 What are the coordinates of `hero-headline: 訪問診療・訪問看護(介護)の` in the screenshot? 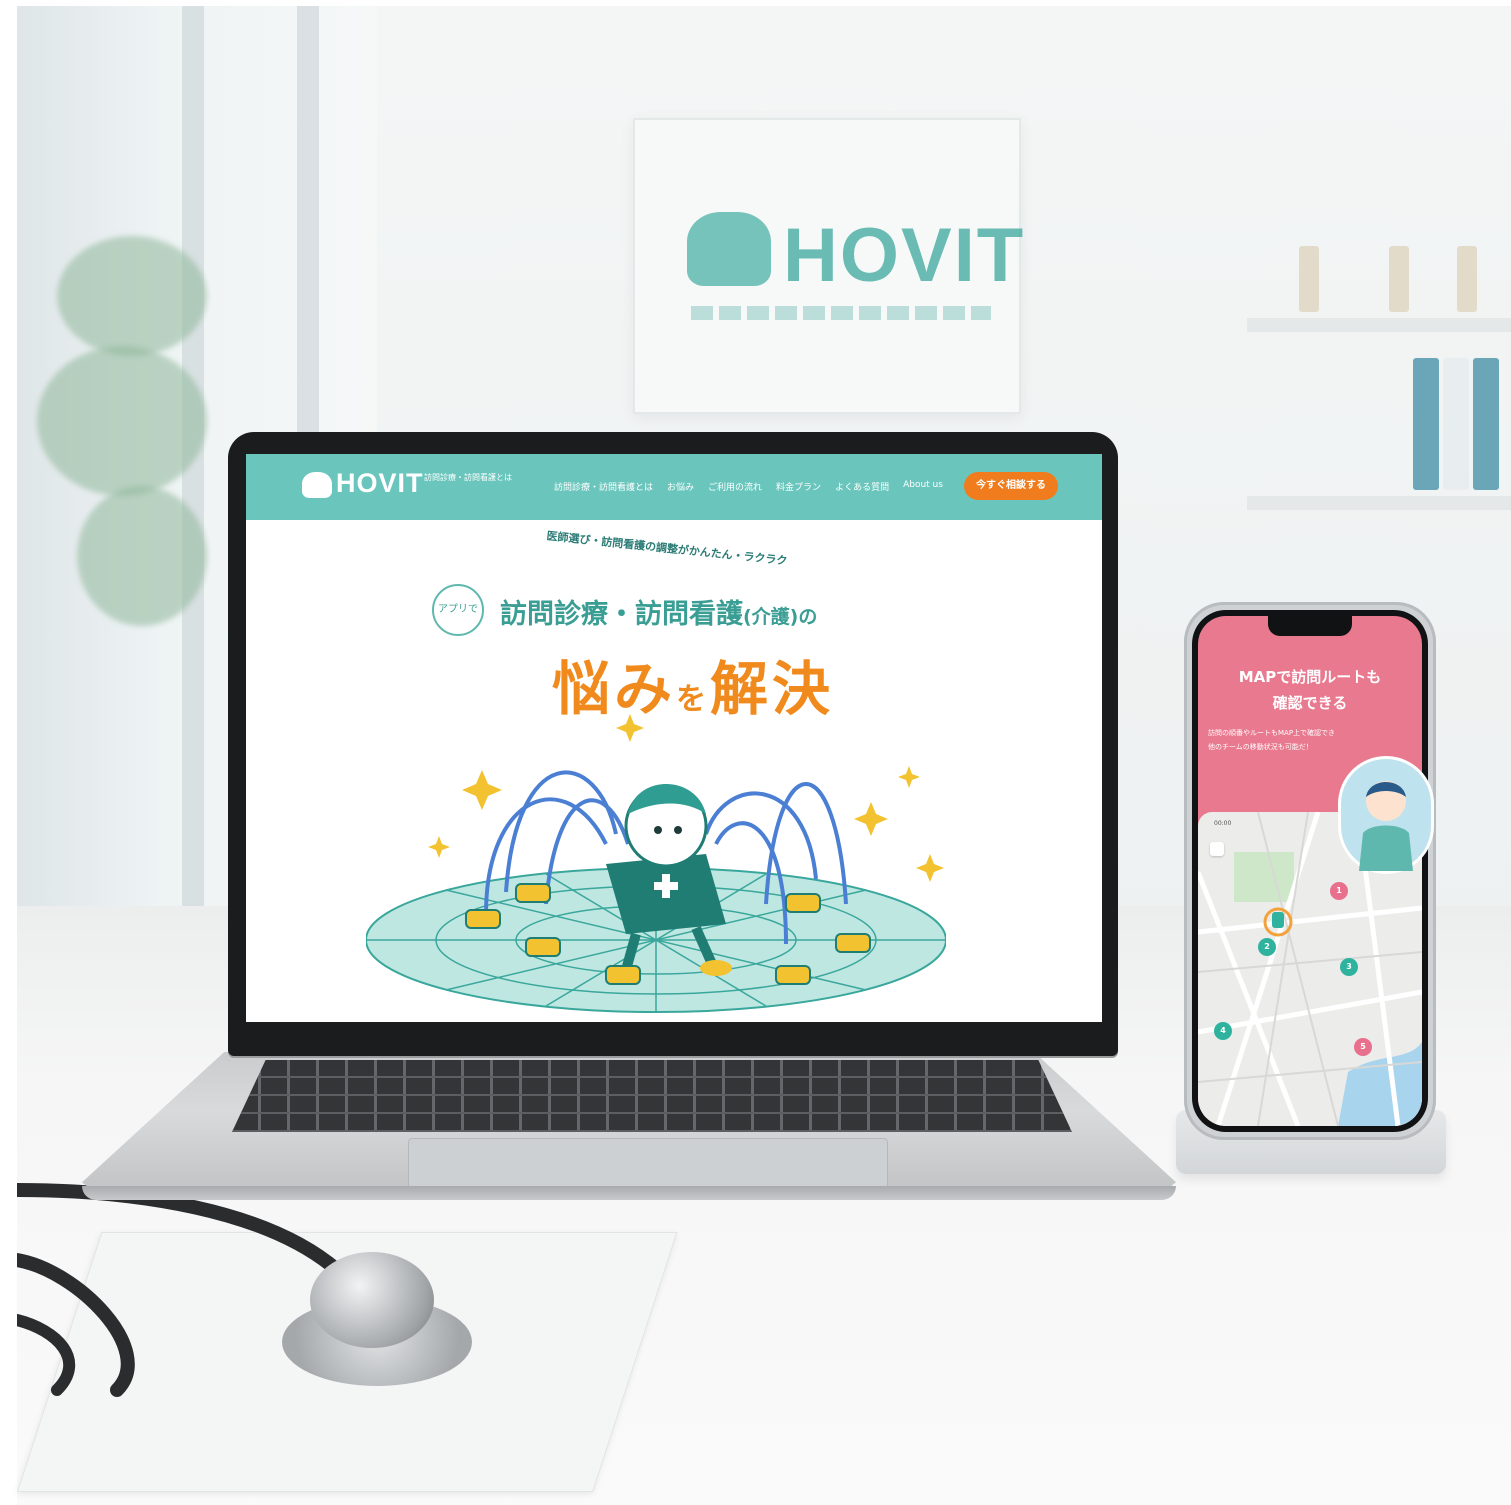 It's located at (658, 611).